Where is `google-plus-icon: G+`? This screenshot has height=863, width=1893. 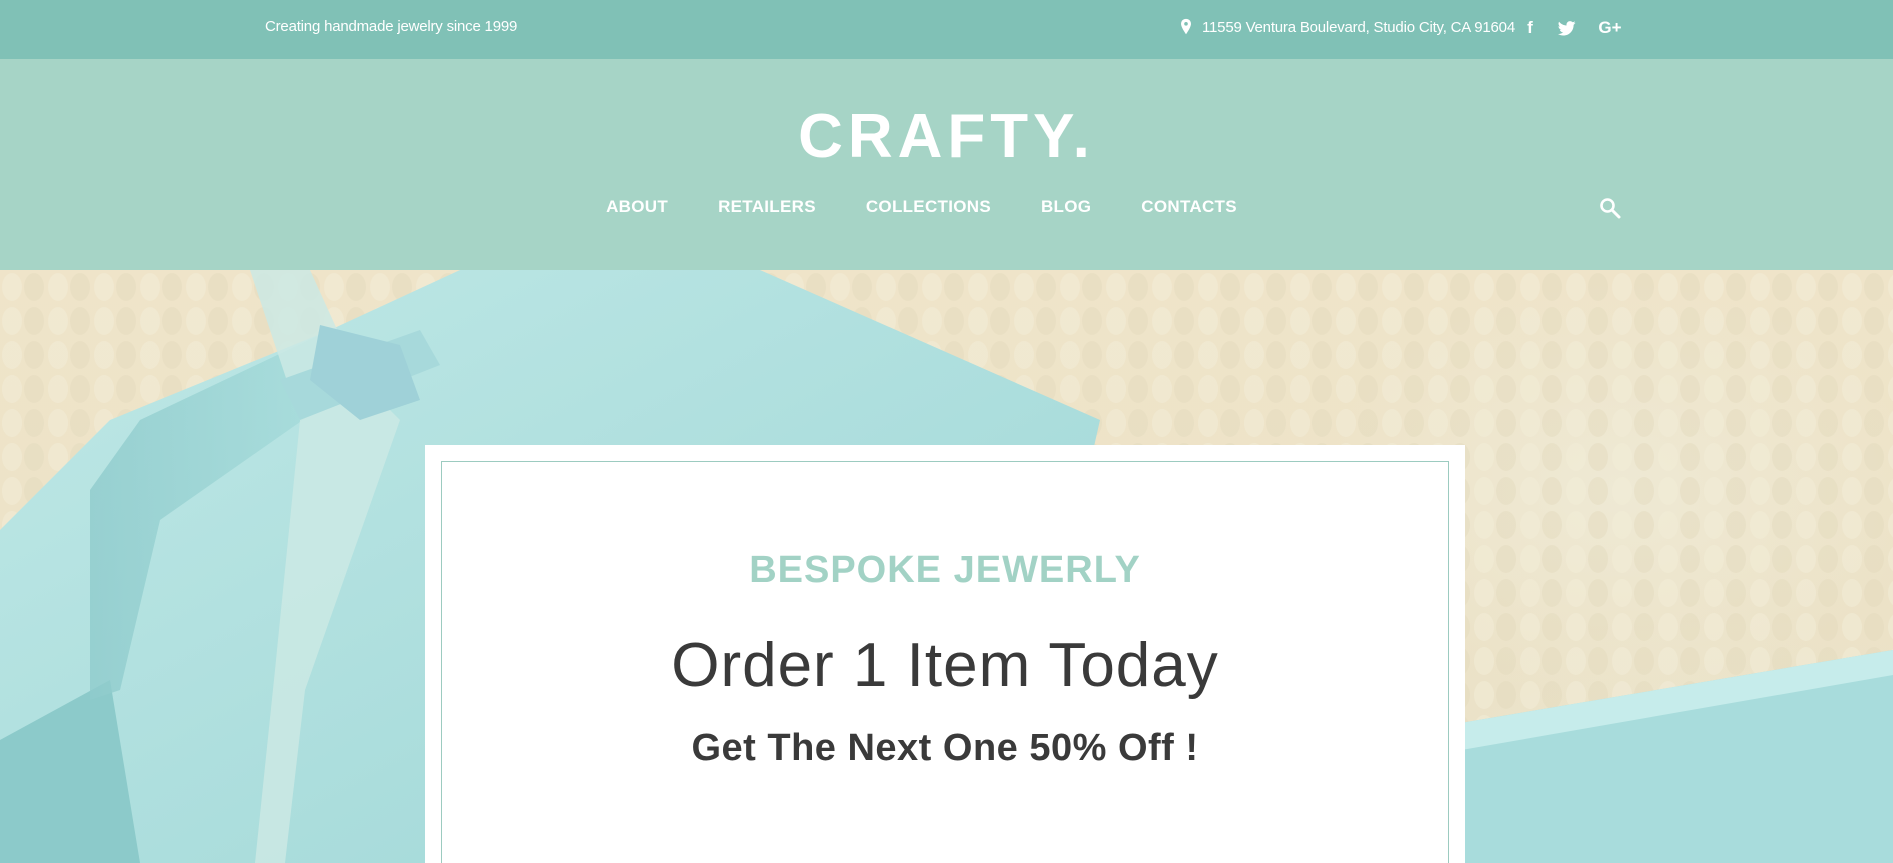 google-plus-icon: G+ is located at coordinates (1610, 28).